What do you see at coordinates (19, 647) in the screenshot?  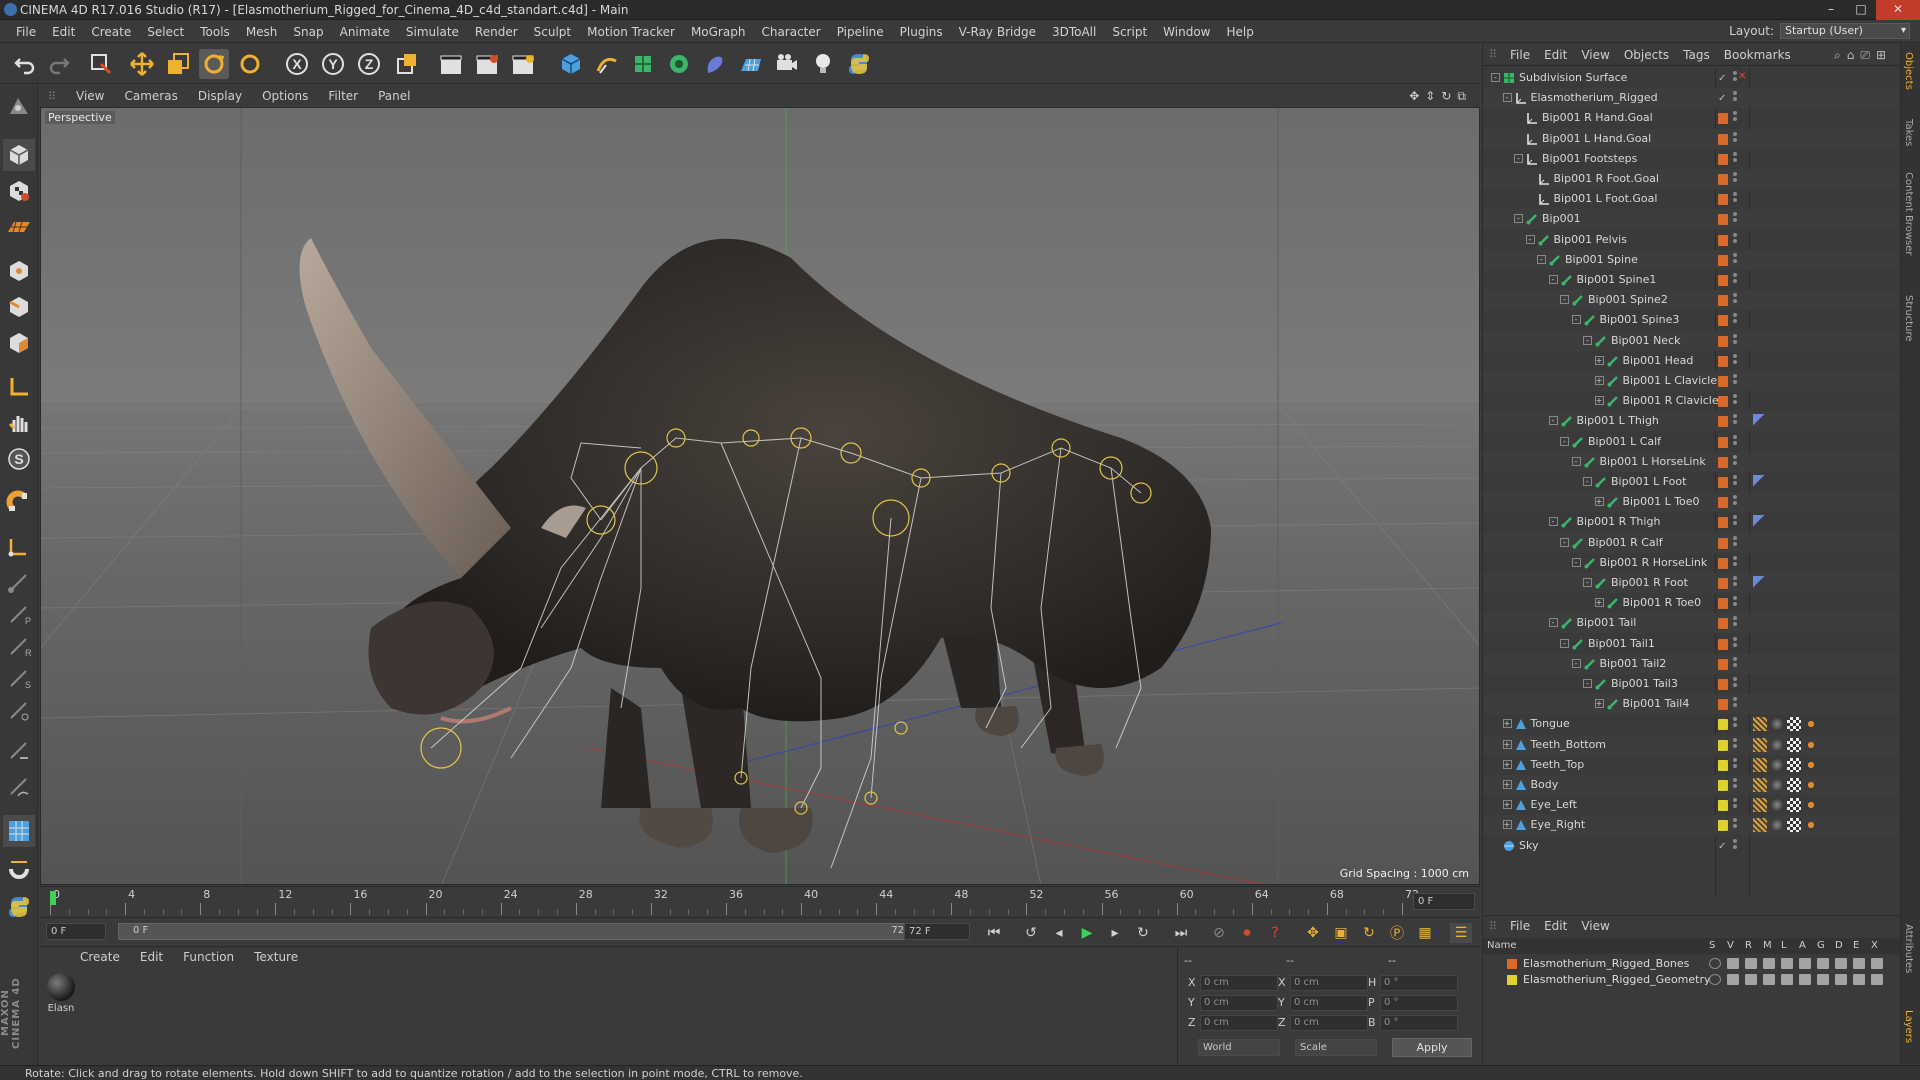 I see `bone-tool-3-button: R` at bounding box center [19, 647].